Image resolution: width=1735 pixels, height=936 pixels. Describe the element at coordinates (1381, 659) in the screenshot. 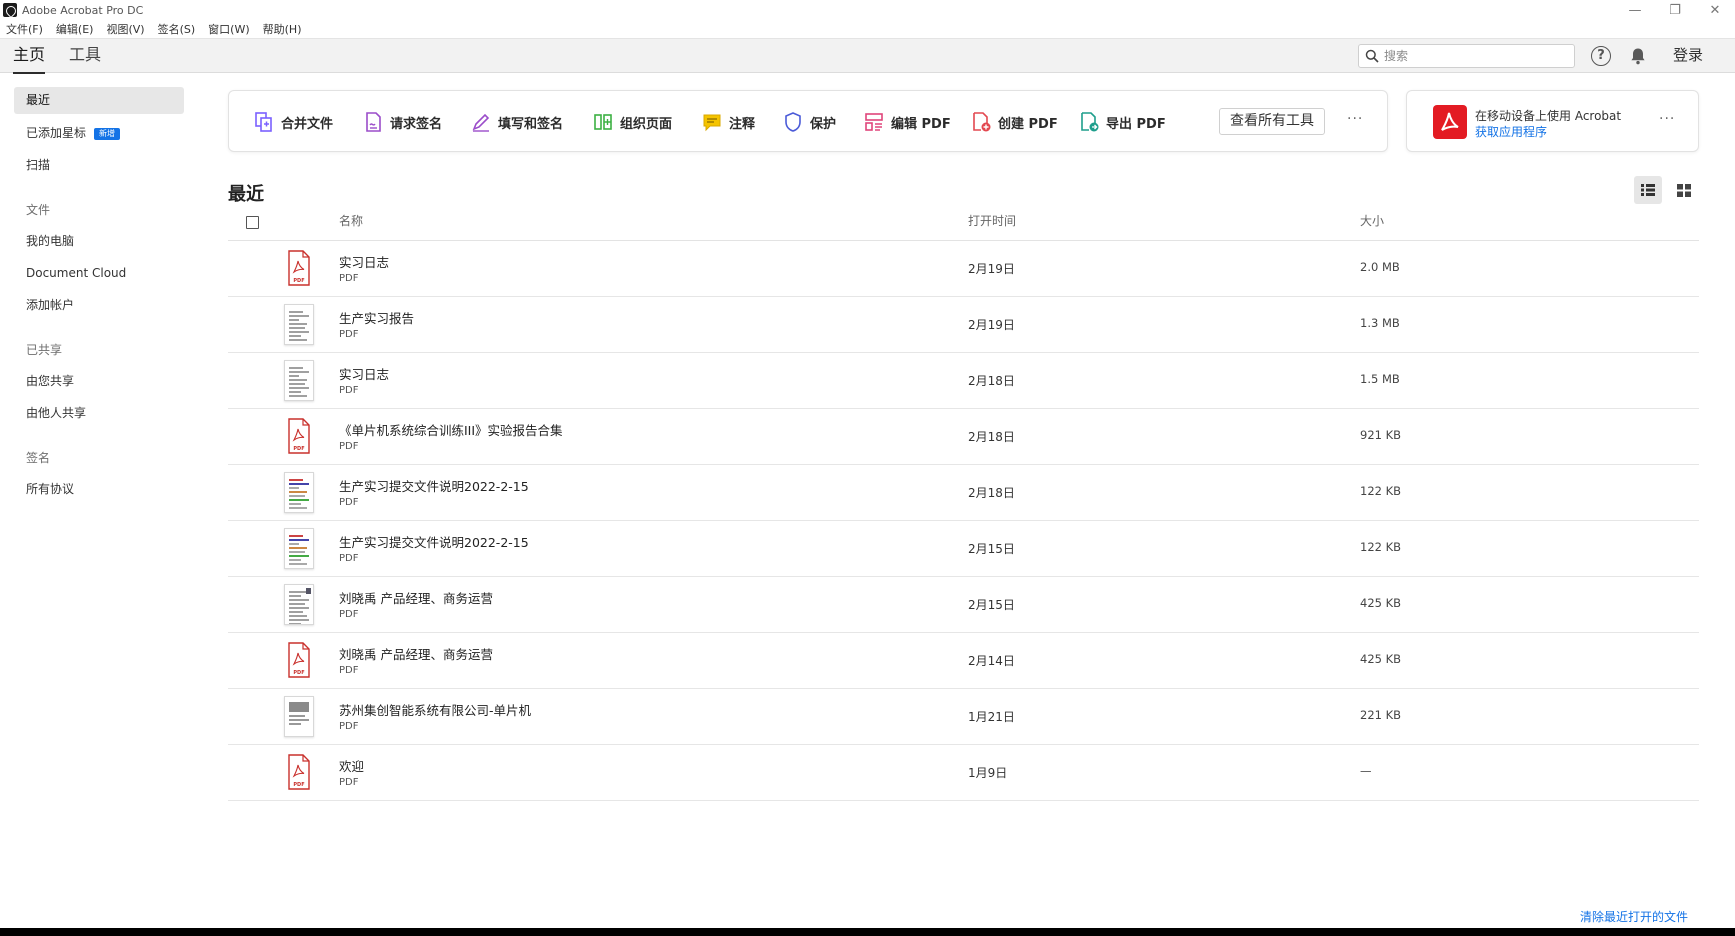

I see `file-size: 425 KB` at that location.